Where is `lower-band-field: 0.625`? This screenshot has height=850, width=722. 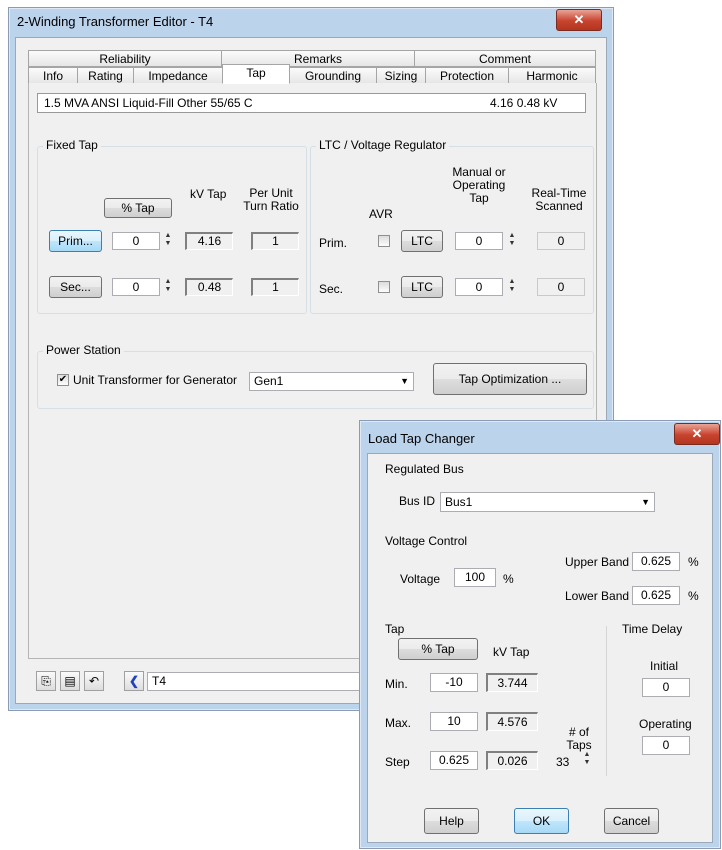
lower-band-field: 0.625 is located at coordinates (656, 595).